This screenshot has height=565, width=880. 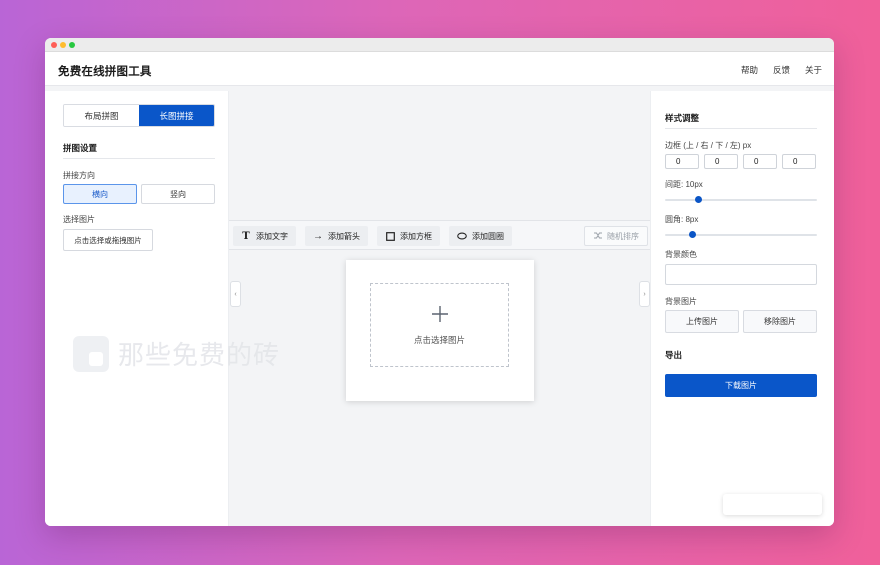 What do you see at coordinates (799, 161) in the screenshot?
I see `border-left-input: 0` at bounding box center [799, 161].